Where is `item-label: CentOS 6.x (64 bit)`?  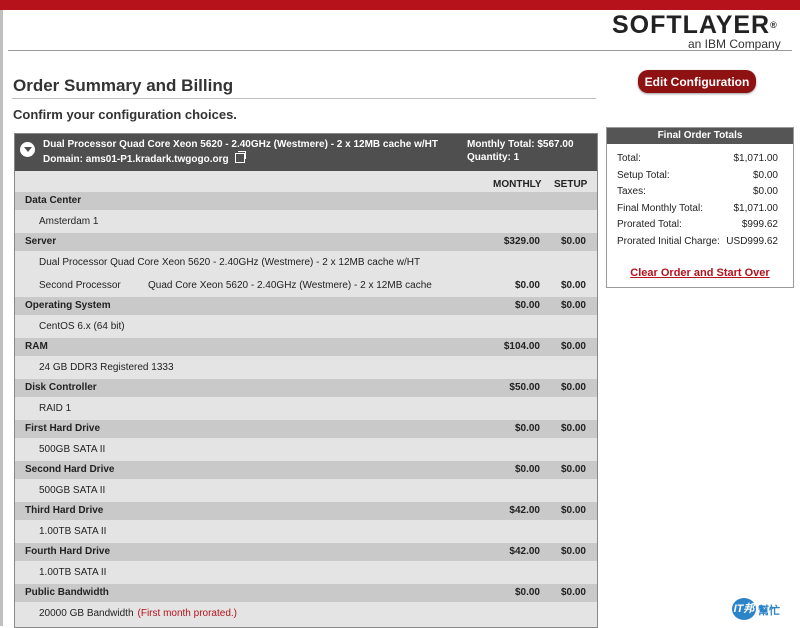
item-label: CentOS 6.x (64 bit) is located at coordinates (82, 326).